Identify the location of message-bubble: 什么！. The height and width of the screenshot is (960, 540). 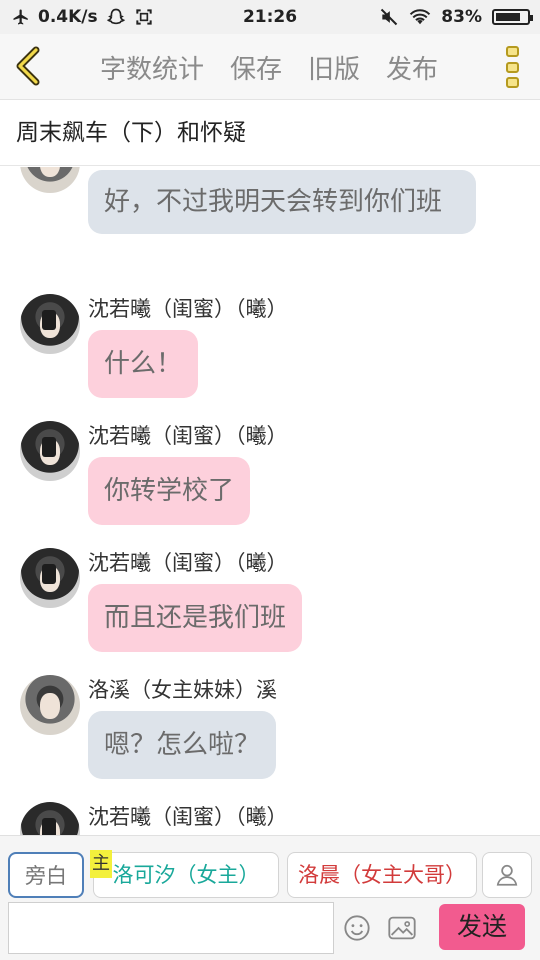
(143, 364).